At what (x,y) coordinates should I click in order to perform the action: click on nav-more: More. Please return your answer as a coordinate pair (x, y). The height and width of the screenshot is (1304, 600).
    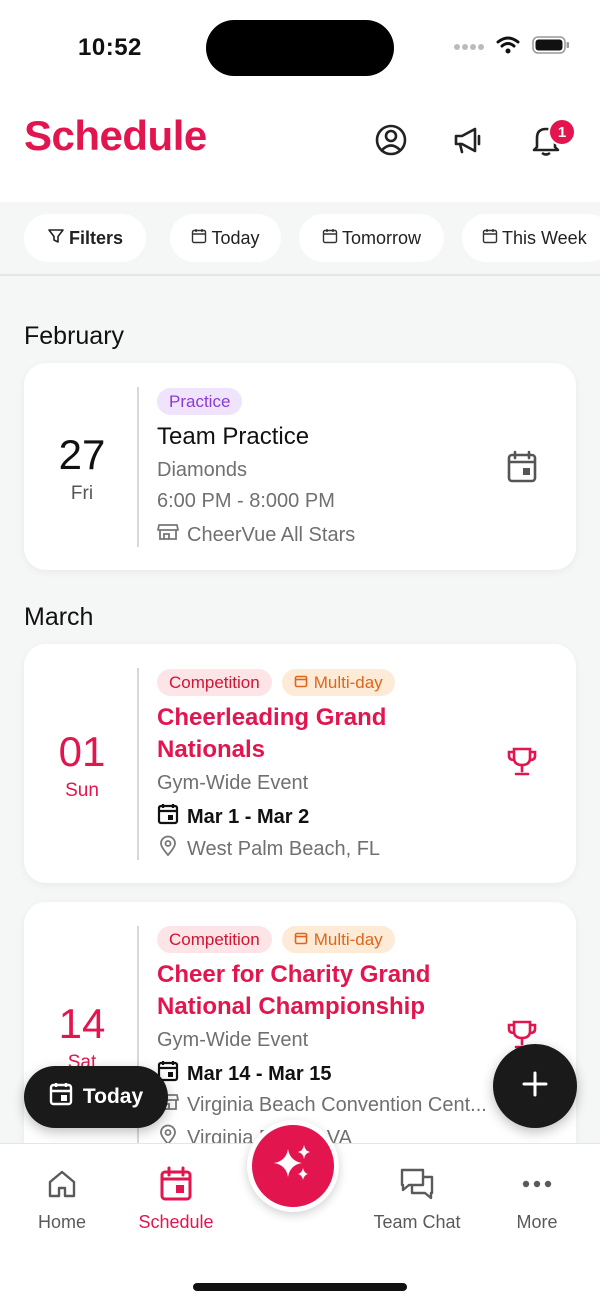
    Looking at the image, I should click on (537, 1198).